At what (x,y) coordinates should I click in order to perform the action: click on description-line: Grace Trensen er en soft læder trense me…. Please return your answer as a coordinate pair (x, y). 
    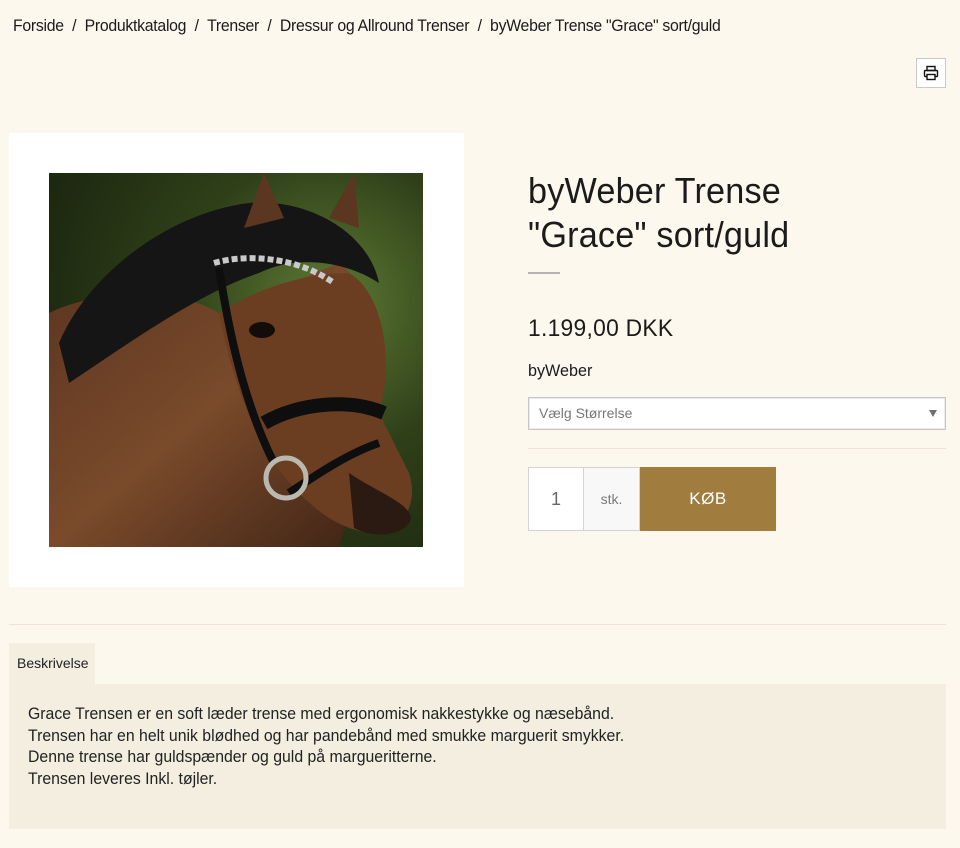
    Looking at the image, I should click on (321, 713).